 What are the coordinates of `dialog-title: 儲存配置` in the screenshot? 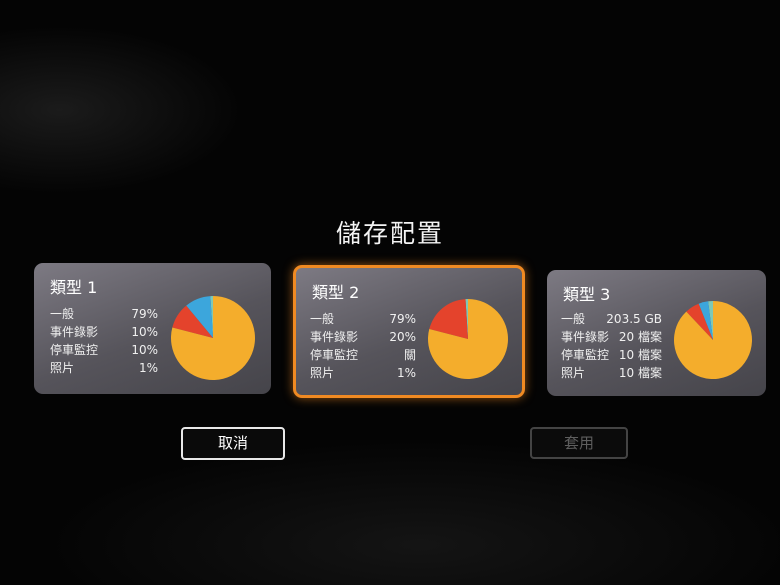 It's located at (389, 233).